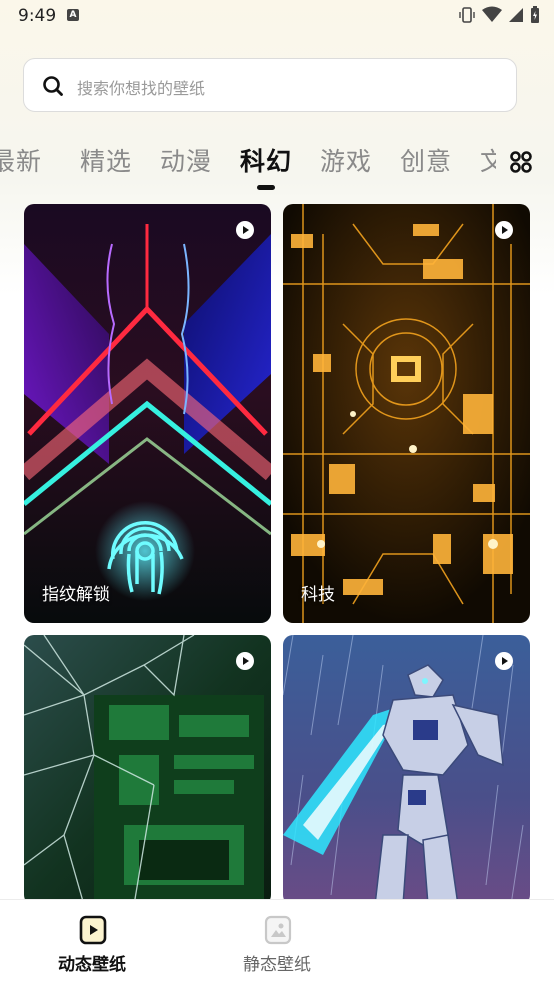  Describe the element at coordinates (92, 965) in the screenshot. I see `nav-label: 动态壁纸` at that location.